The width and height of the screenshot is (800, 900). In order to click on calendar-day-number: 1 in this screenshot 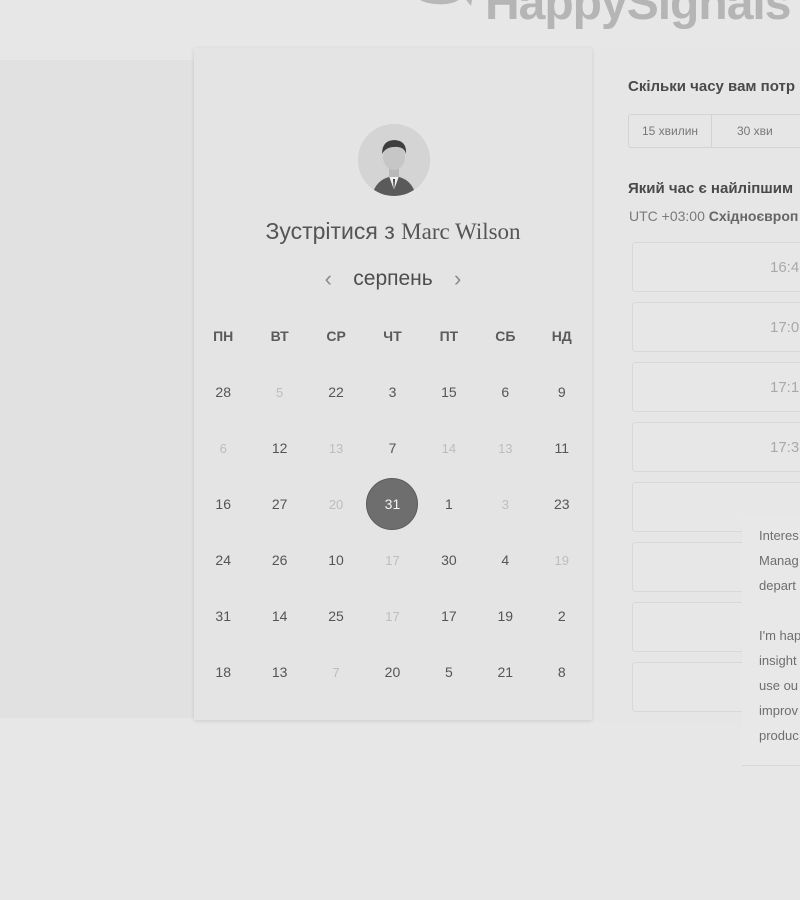, I will do `click(448, 504)`.